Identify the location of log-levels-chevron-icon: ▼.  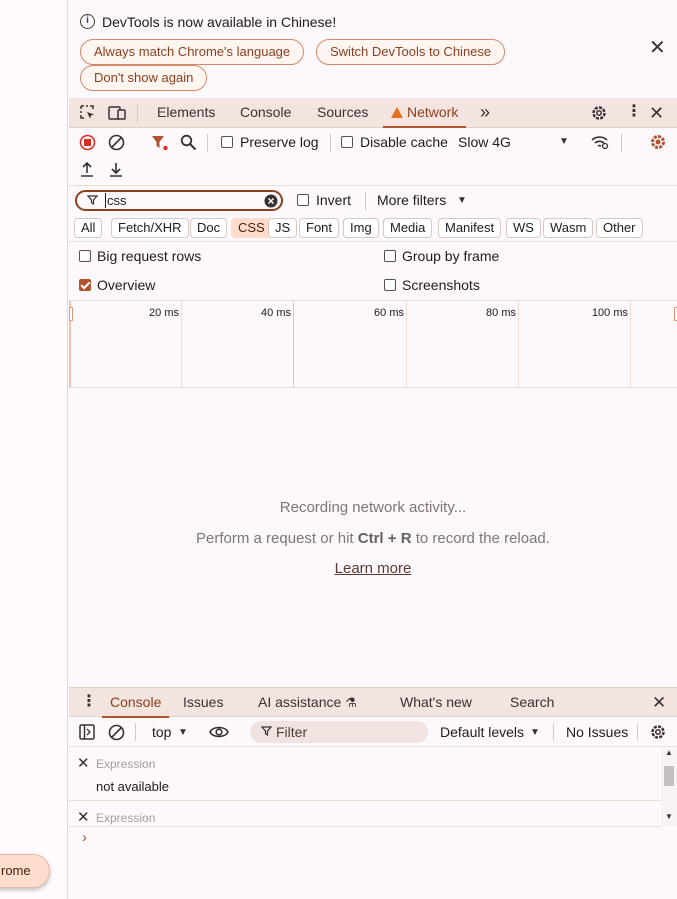
(535, 732).